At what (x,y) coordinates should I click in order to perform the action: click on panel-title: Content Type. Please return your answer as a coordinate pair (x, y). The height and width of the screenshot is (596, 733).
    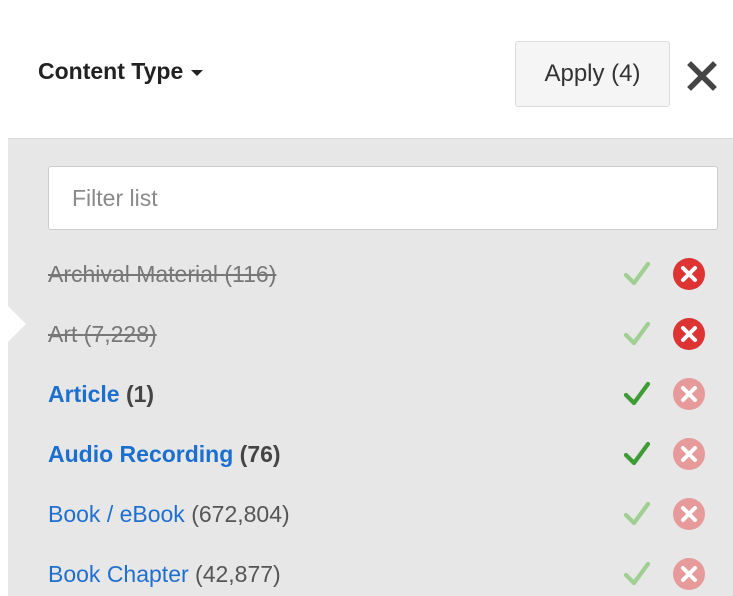
    Looking at the image, I should click on (111, 71).